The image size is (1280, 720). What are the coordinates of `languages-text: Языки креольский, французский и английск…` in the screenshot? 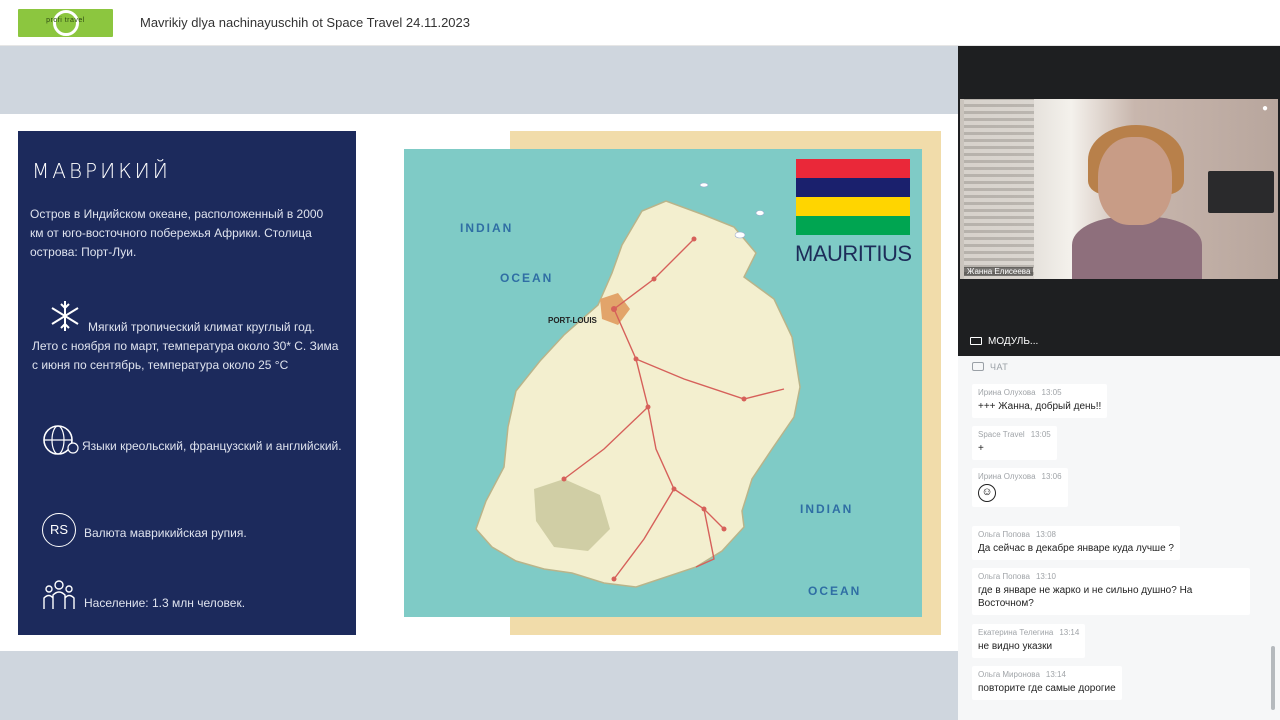 It's located at (212, 446).